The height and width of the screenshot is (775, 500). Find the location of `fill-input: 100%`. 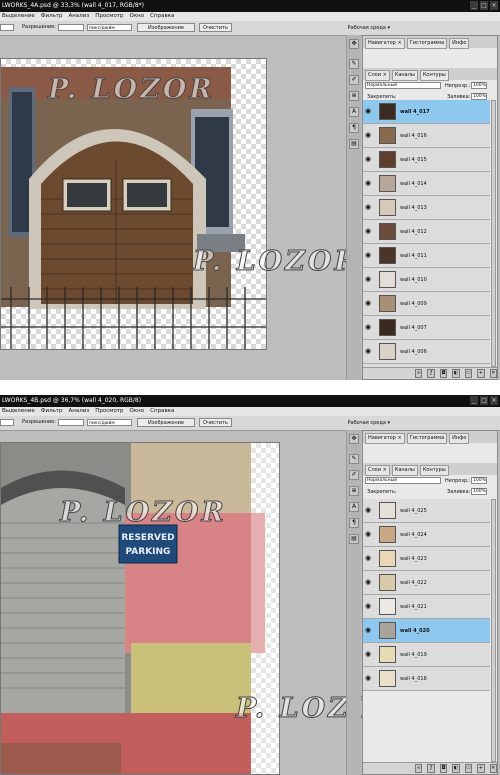

fill-input: 100% is located at coordinates (479, 491).